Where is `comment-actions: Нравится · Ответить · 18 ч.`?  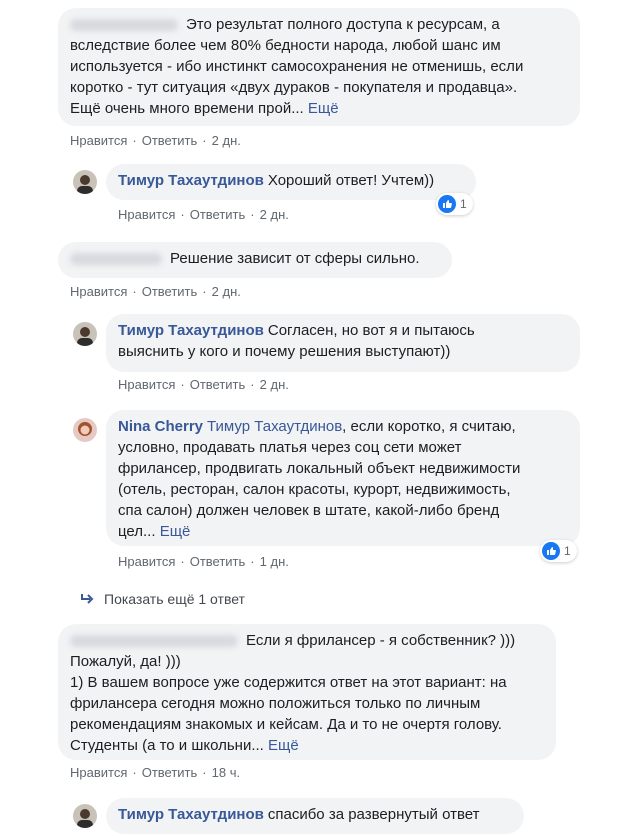
comment-actions: Нравится · Ответить · 18 ч. is located at coordinates (155, 772).